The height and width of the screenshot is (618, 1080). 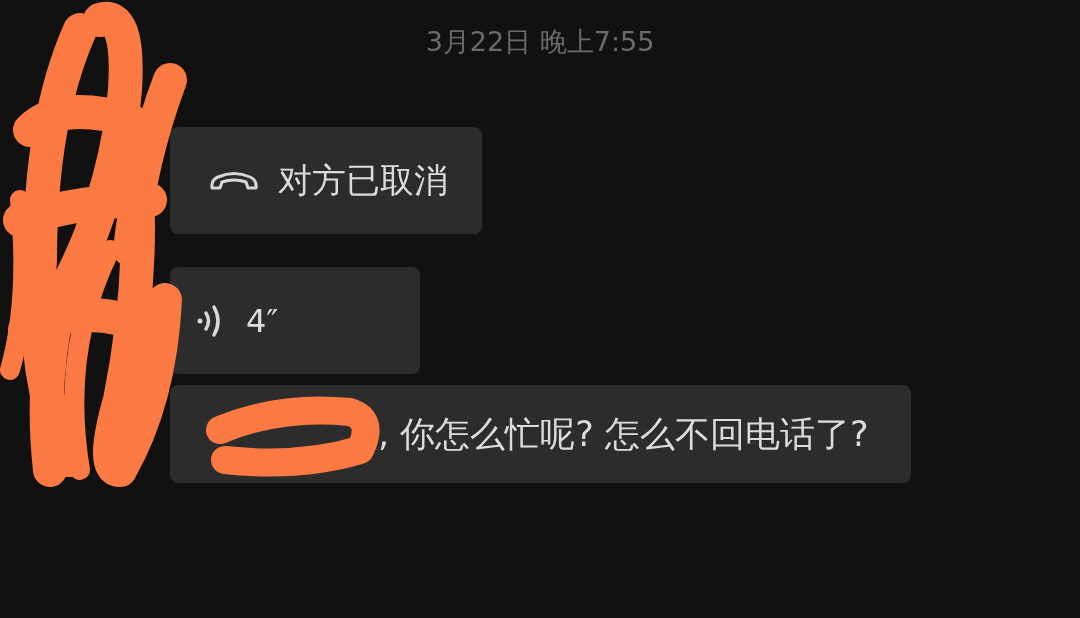 I want to click on voice-duration: 4″, so click(x=262, y=320).